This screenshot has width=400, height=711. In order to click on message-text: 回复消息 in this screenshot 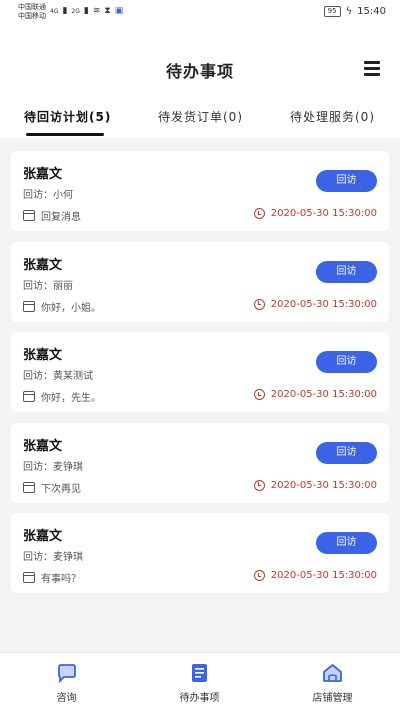, I will do `click(61, 217)`.